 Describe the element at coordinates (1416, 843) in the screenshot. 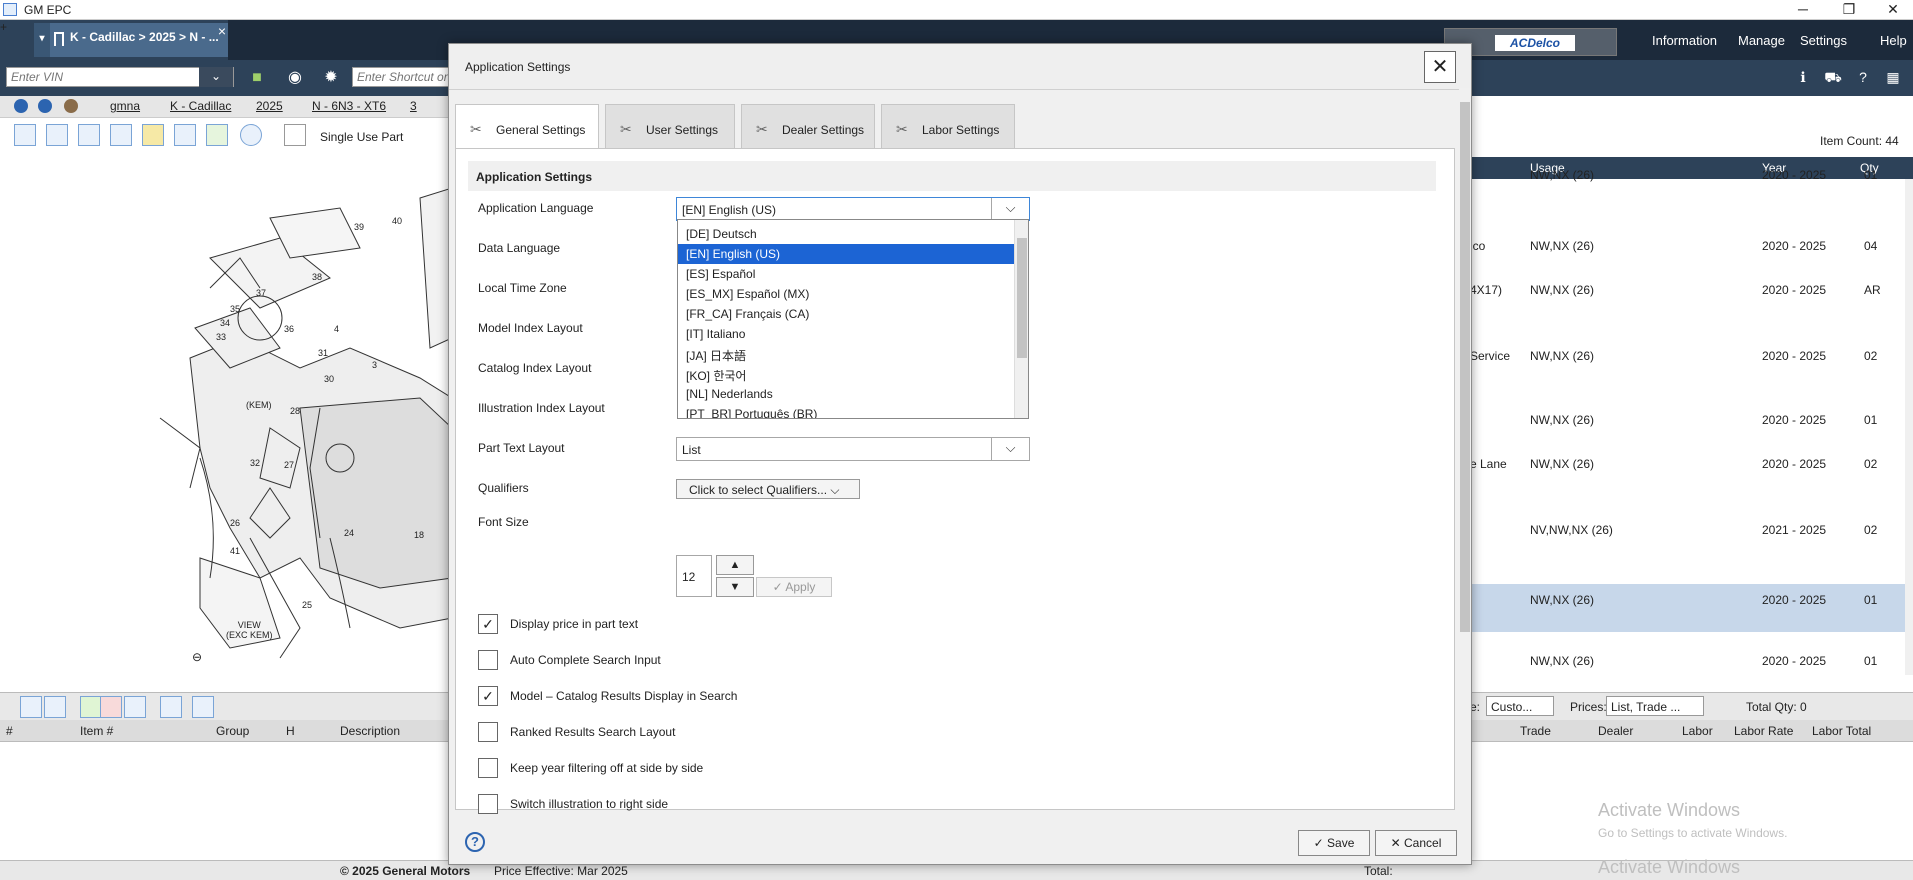

I see `cancel-button: ✕ Cancel` at that location.